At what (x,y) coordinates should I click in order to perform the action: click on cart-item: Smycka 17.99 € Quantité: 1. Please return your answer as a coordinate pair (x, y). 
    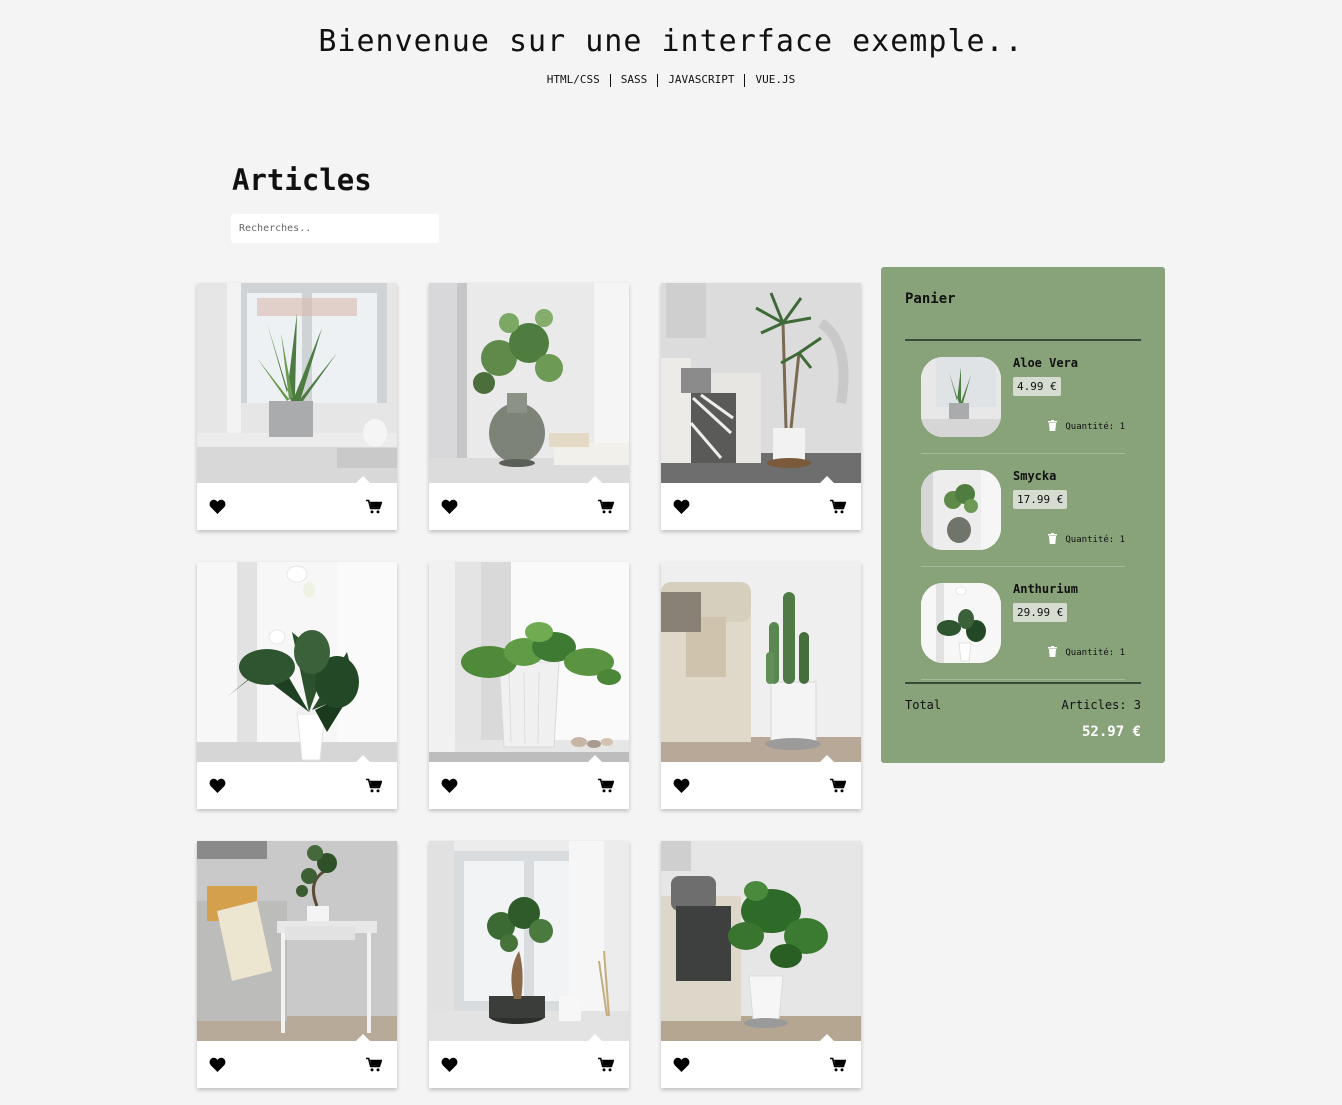
    Looking at the image, I should click on (1023, 510).